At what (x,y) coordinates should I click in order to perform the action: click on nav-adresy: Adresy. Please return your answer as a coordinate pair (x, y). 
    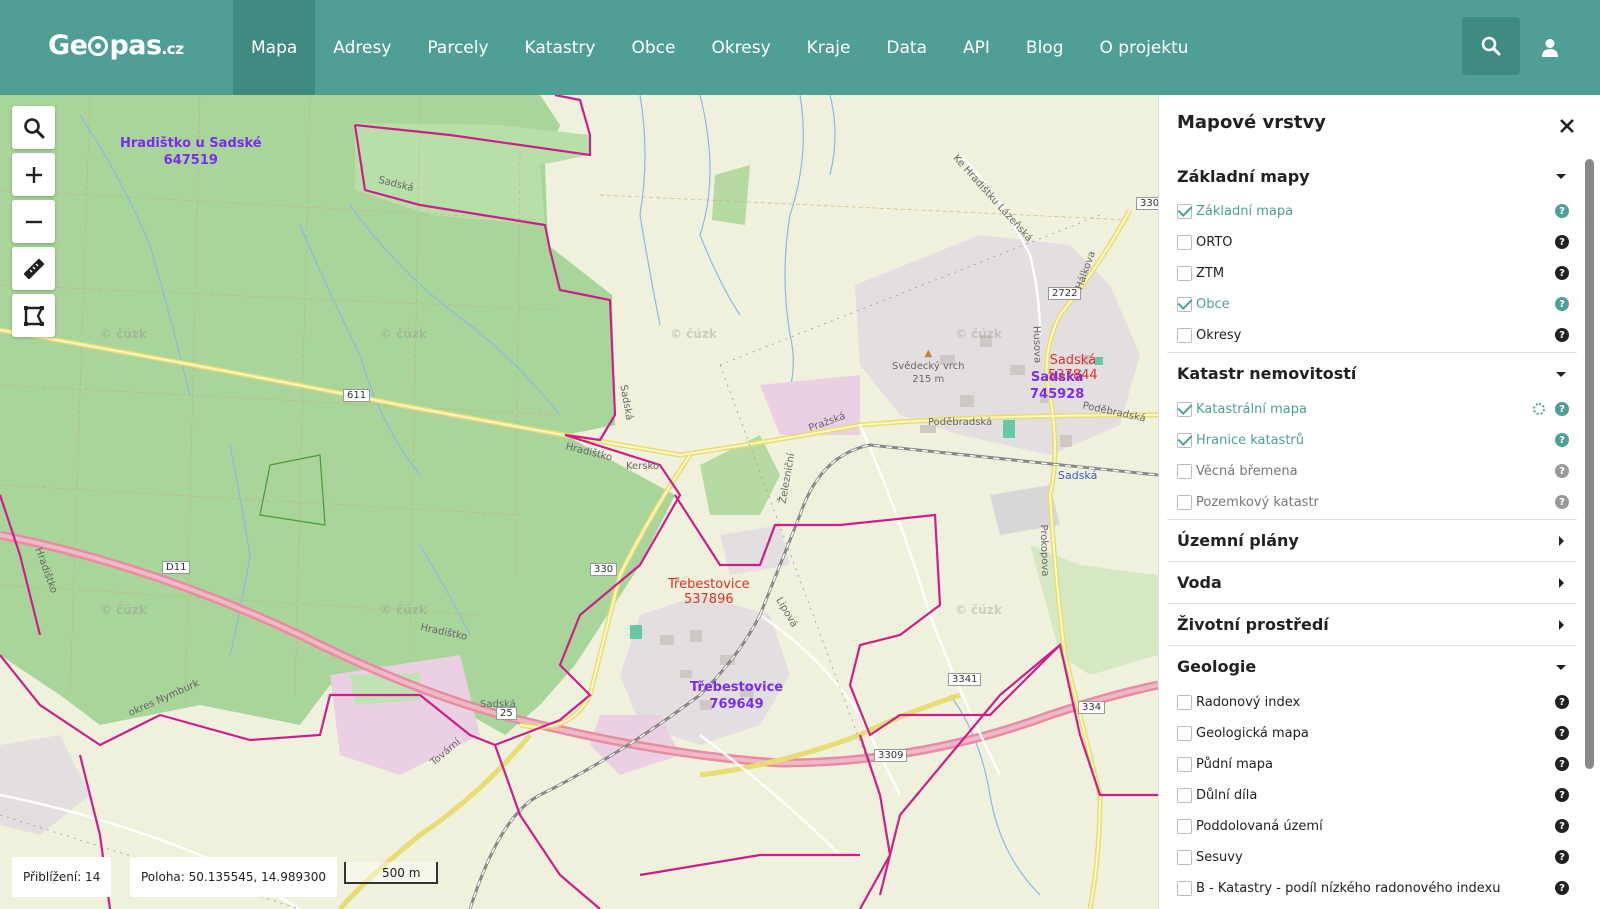
    Looking at the image, I should click on (362, 47).